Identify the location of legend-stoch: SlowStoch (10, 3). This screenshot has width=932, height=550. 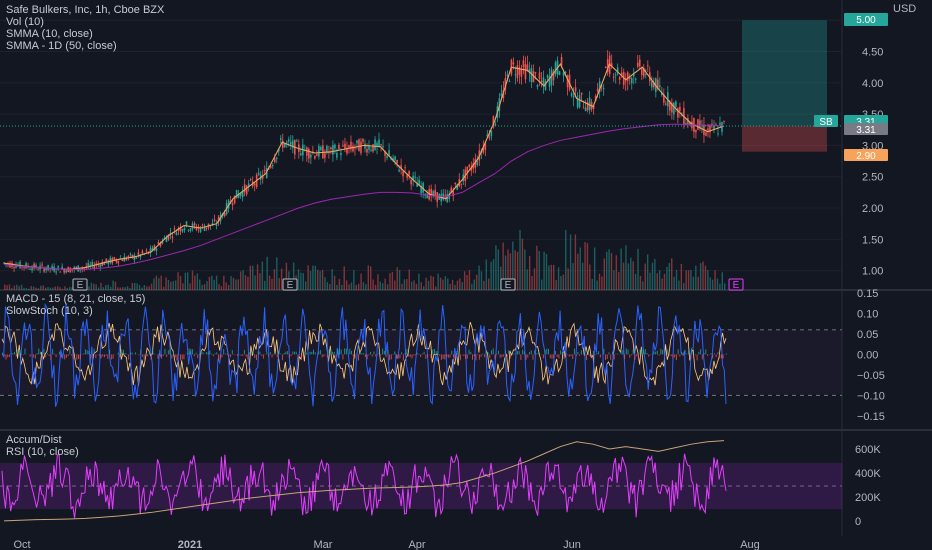
(49, 311).